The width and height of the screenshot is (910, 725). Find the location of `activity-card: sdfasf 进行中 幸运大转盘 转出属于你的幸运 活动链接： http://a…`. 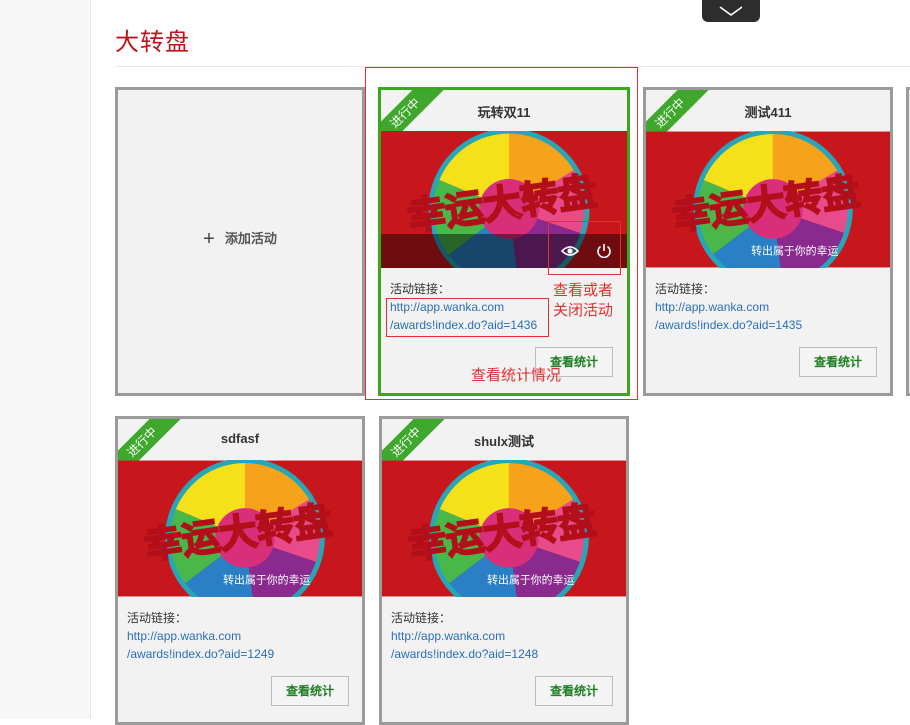

activity-card: sdfasf 进行中 幸运大转盘 转出属于你的幸运 活动链接： http://a… is located at coordinates (240, 570).